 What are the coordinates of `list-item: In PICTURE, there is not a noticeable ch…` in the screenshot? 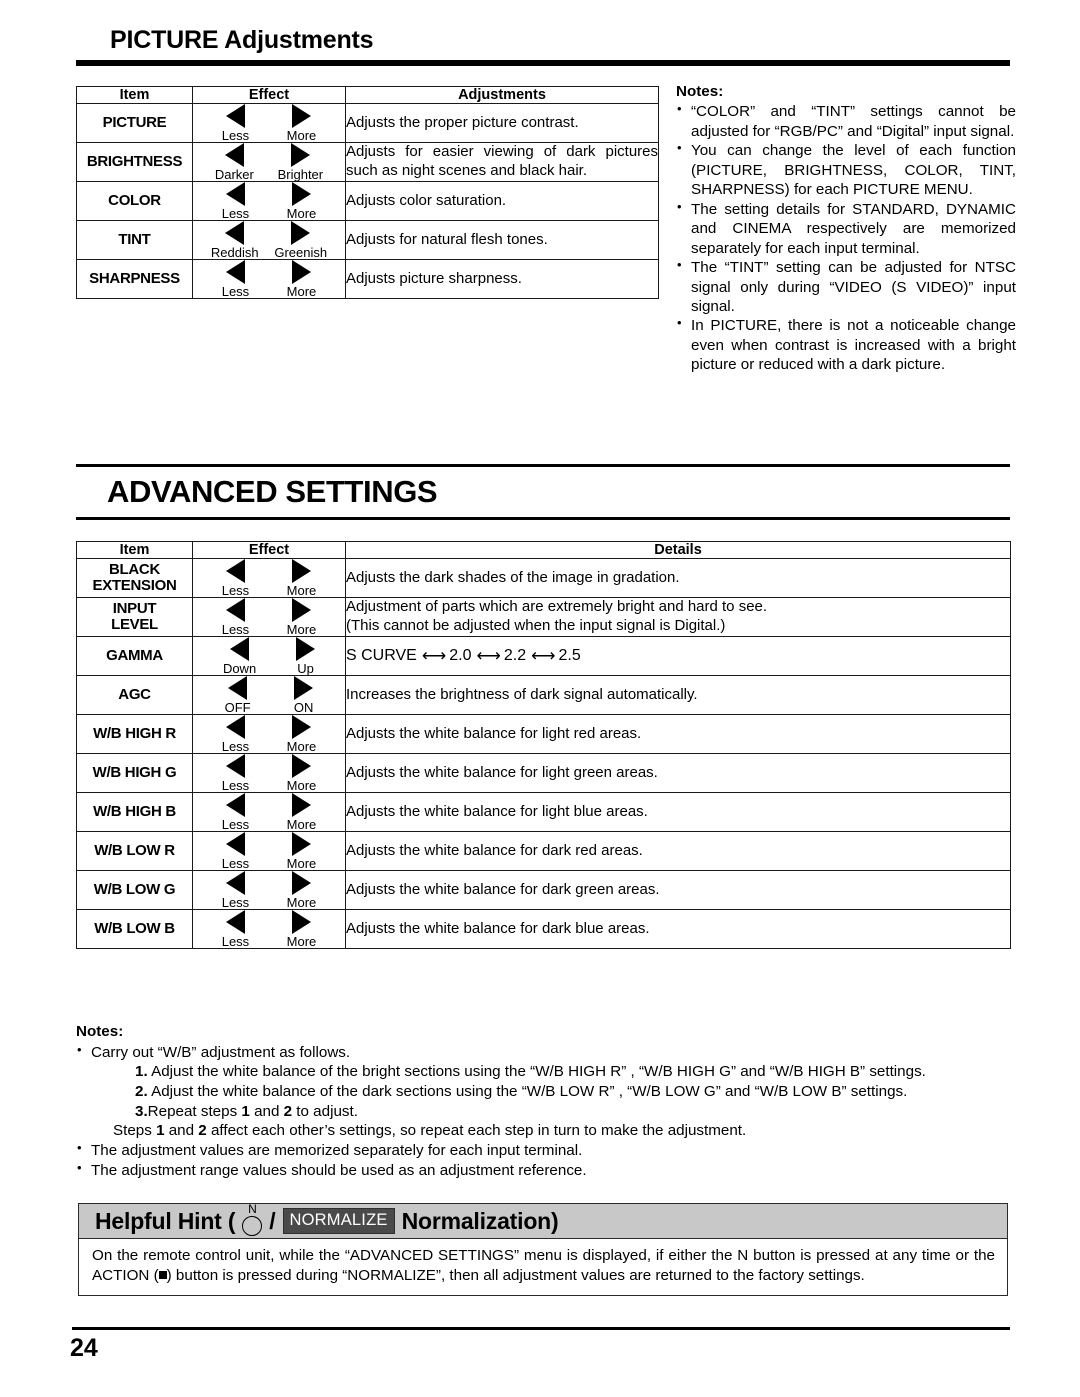 It's located at (846, 344).